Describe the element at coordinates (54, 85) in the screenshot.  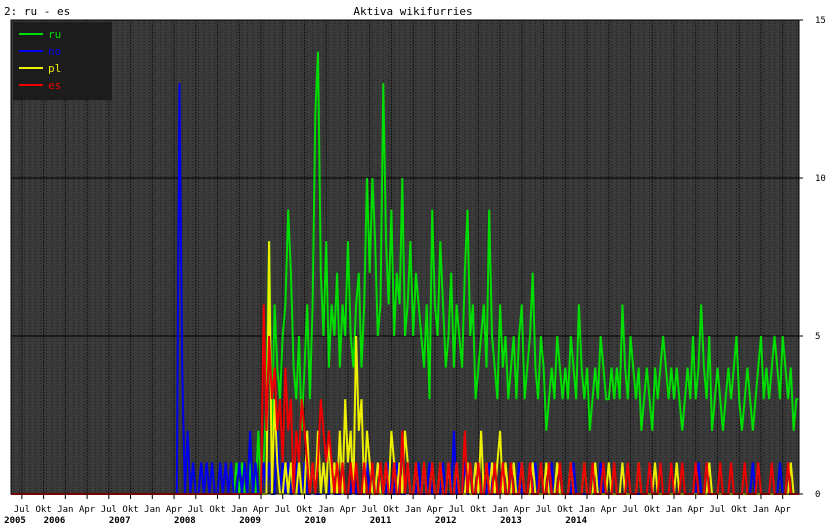
I see `legend-label-es: es` at that location.